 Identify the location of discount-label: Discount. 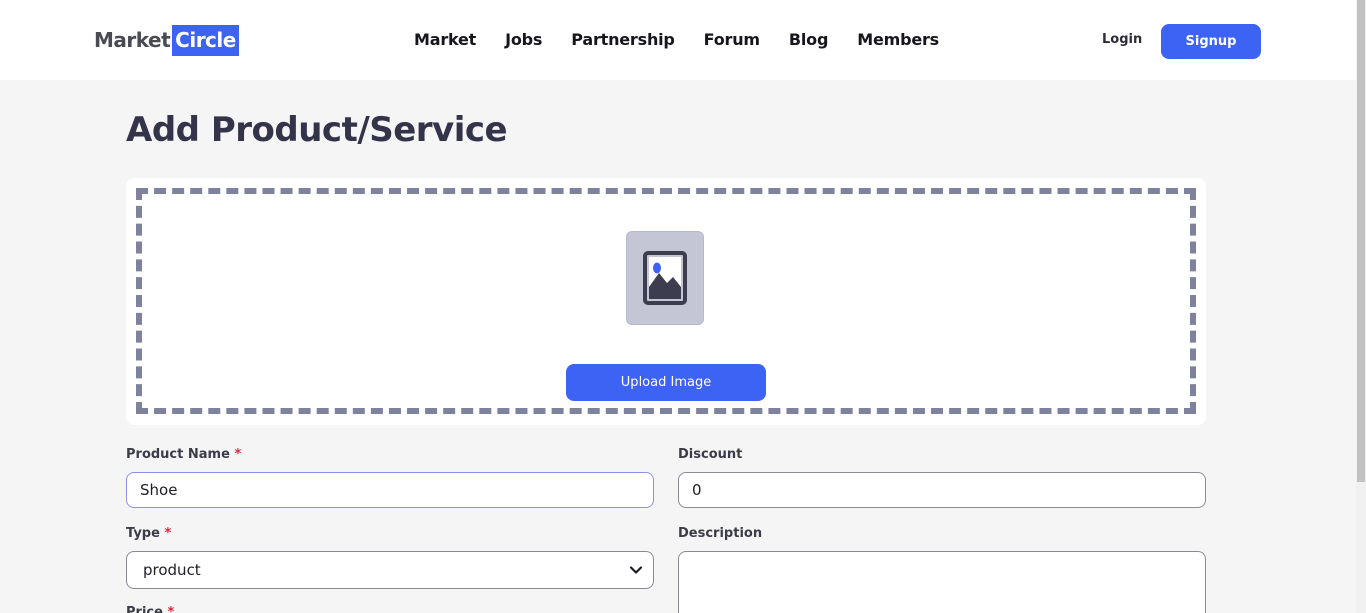
(710, 455).